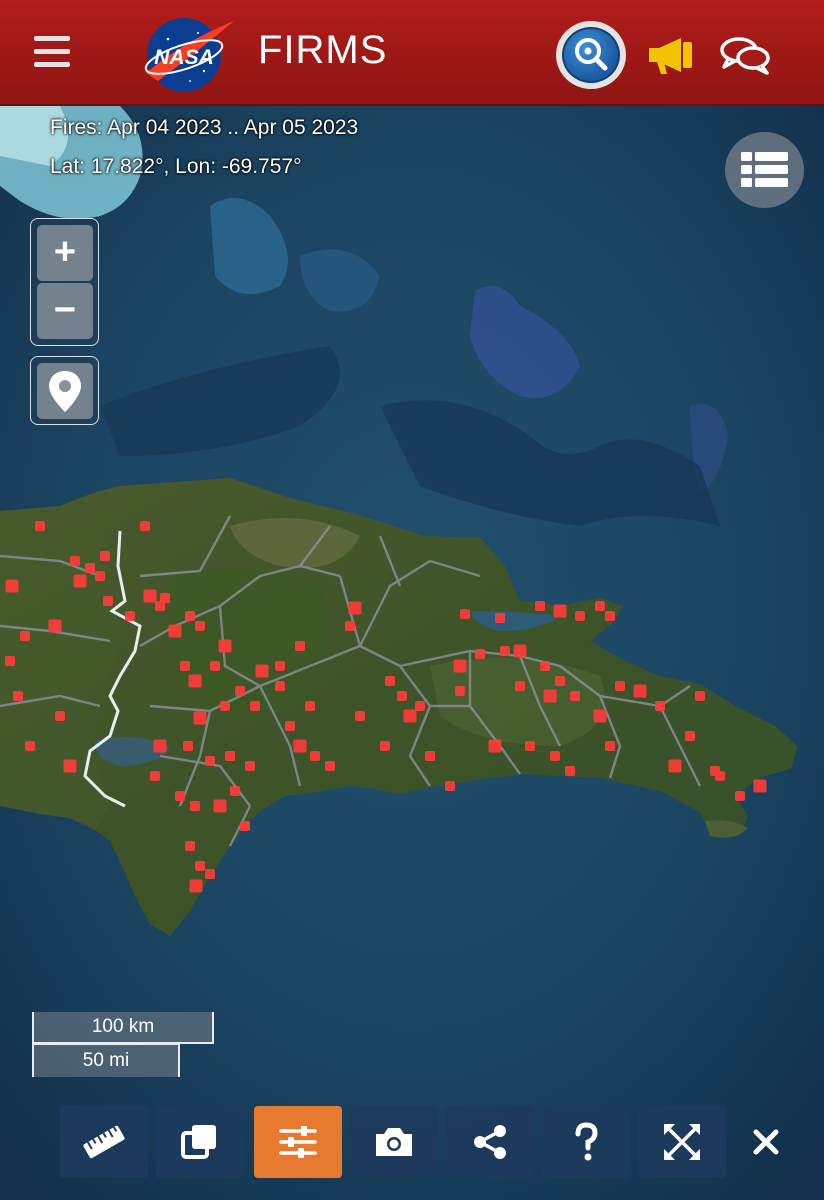  I want to click on share-button, so click(490, 1142).